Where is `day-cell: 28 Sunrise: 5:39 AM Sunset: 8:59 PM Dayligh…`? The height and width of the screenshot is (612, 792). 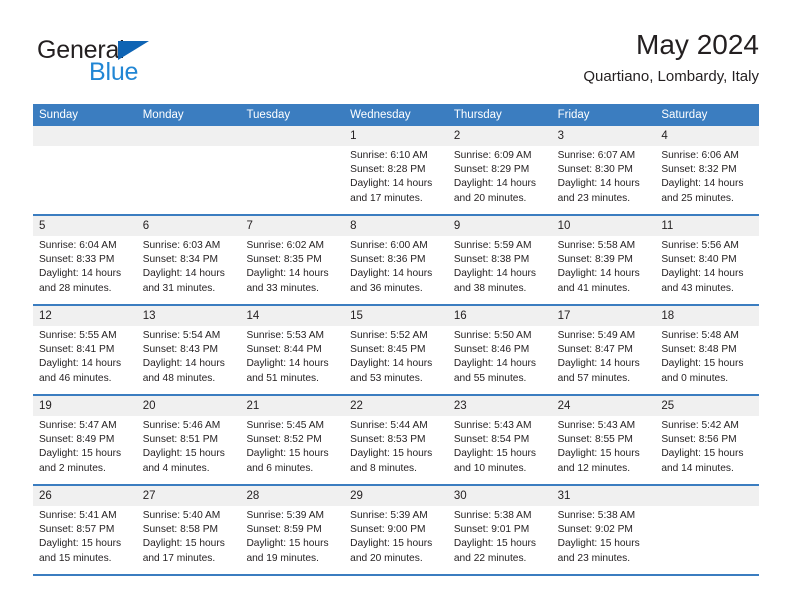
day-cell: 28 Sunrise: 5:39 AM Sunset: 8:59 PM Dayligh… is located at coordinates (292, 530).